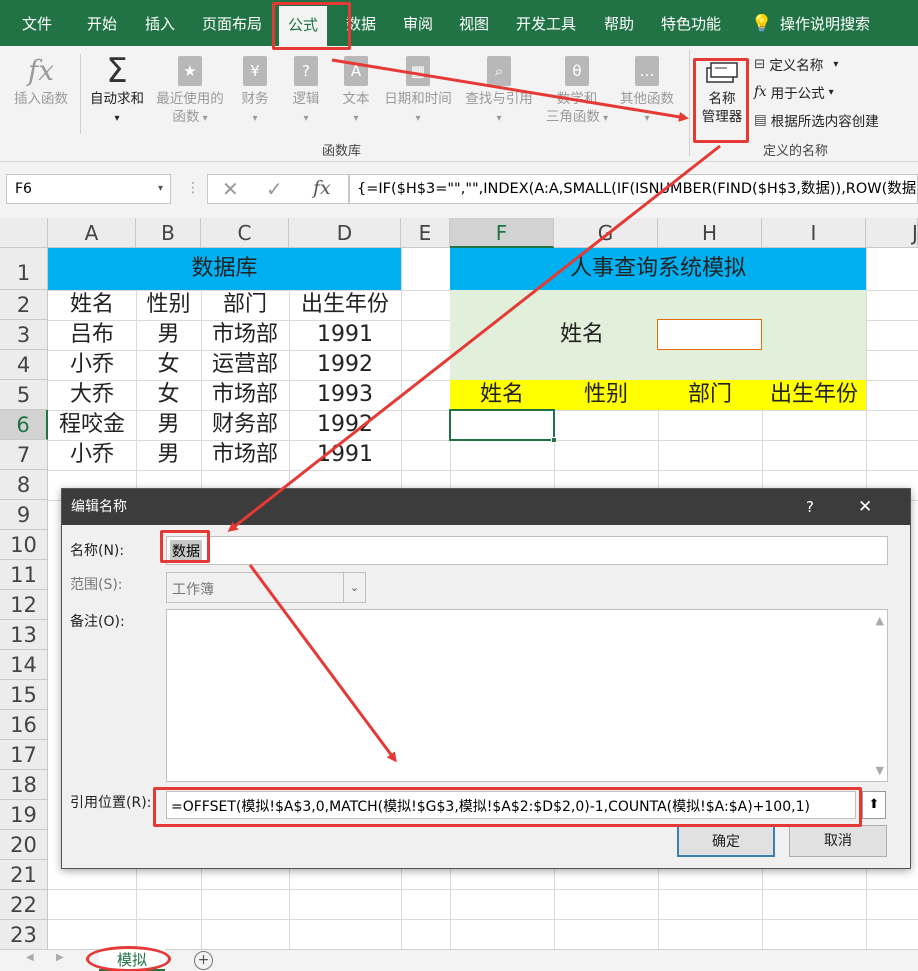  What do you see at coordinates (322, 663) in the screenshot?
I see `arrow-to-refers-to` at bounding box center [322, 663].